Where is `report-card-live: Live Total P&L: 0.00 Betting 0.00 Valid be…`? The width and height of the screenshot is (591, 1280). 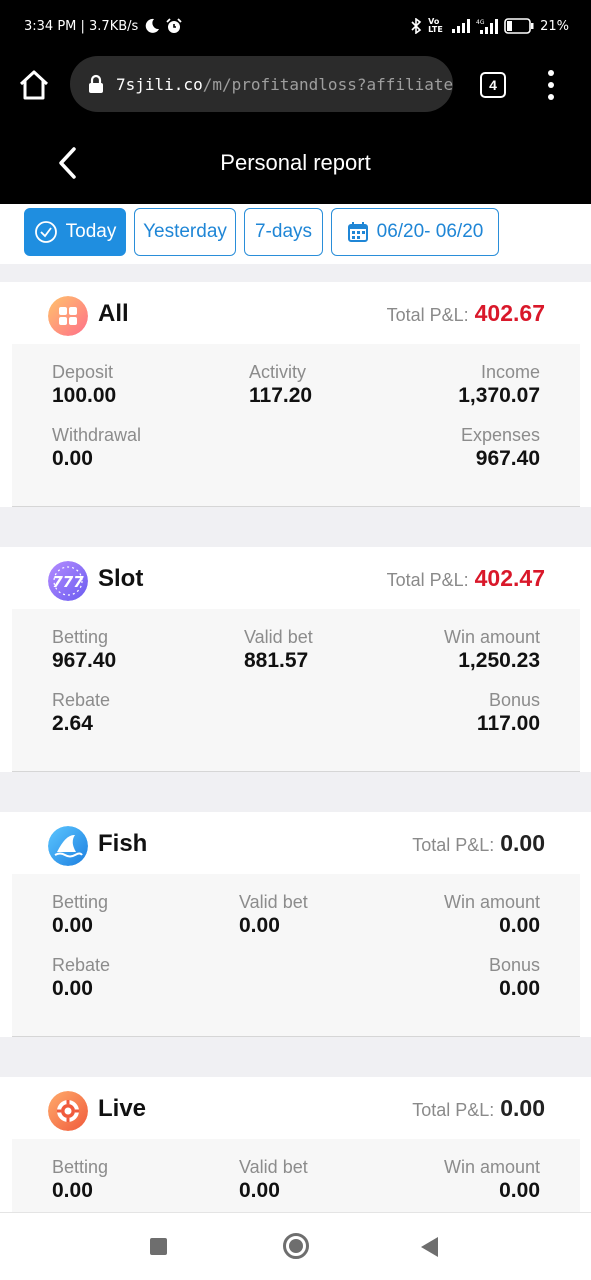 report-card-live: Live Total P&L: 0.00 Betting 0.00 Valid be… is located at coordinates (295, 1144).